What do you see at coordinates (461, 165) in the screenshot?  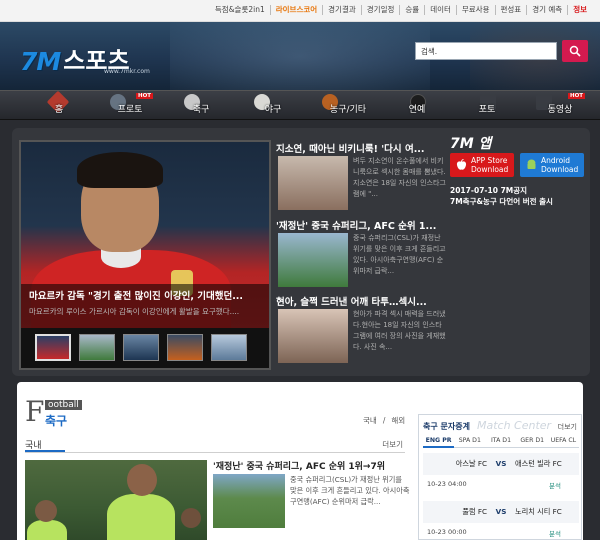 I see `apple-icon` at bounding box center [461, 165].